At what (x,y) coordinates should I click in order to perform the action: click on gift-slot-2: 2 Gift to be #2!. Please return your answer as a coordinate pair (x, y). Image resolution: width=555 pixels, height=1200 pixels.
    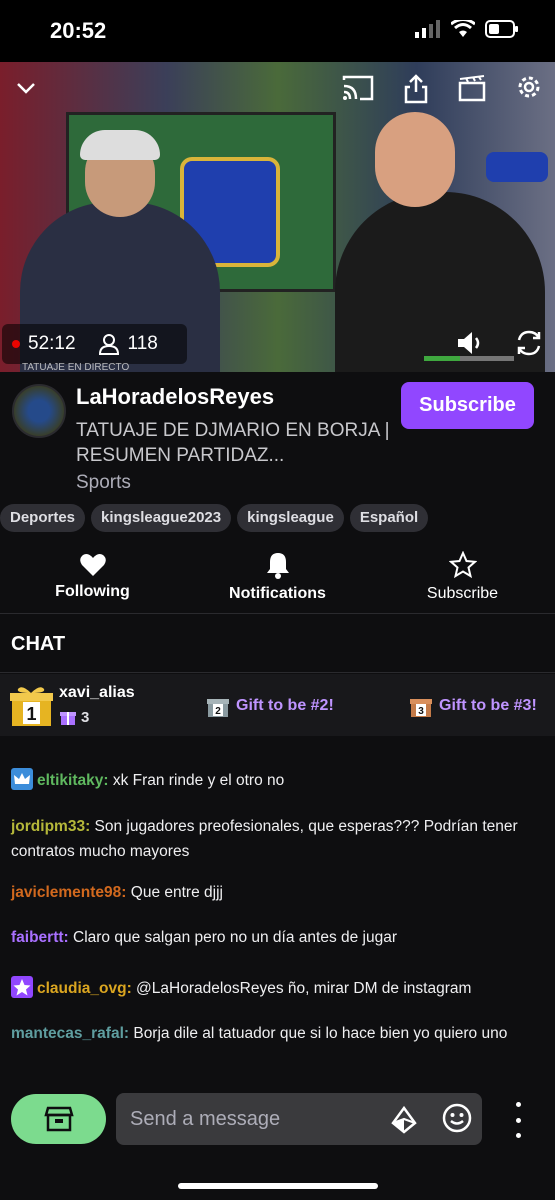
    Looking at the image, I should click on (270, 706).